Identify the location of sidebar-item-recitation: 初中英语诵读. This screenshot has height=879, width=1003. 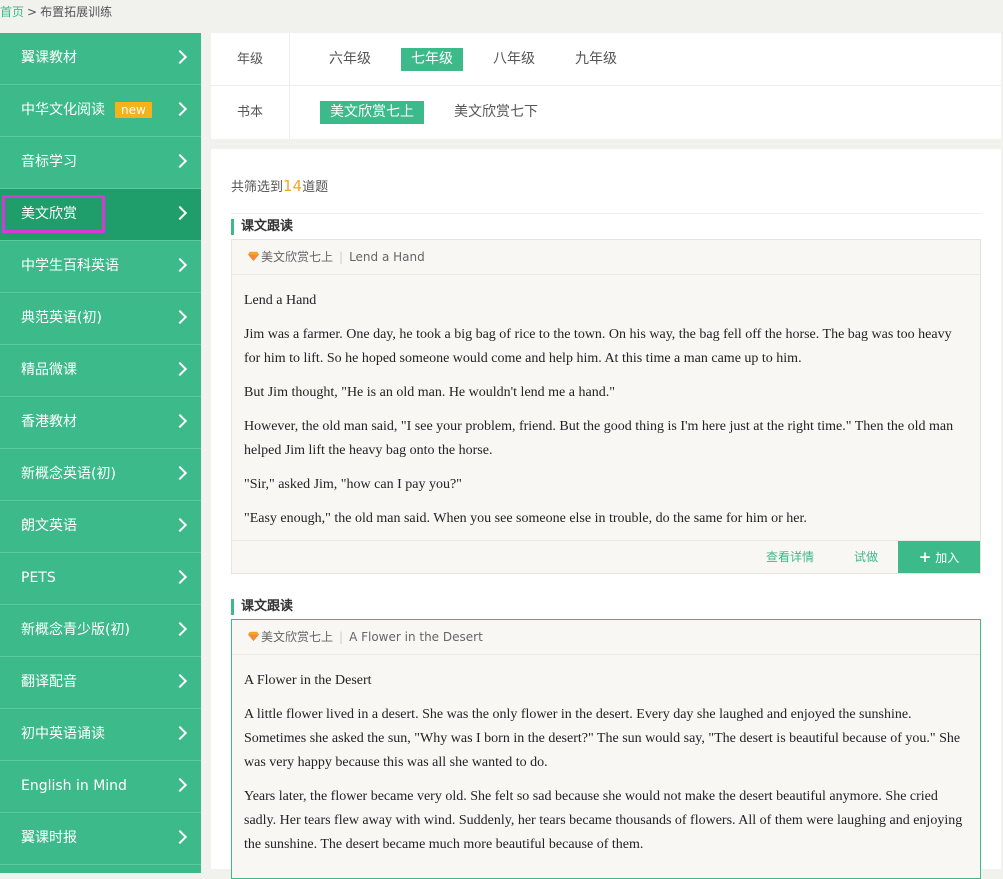
(100, 735).